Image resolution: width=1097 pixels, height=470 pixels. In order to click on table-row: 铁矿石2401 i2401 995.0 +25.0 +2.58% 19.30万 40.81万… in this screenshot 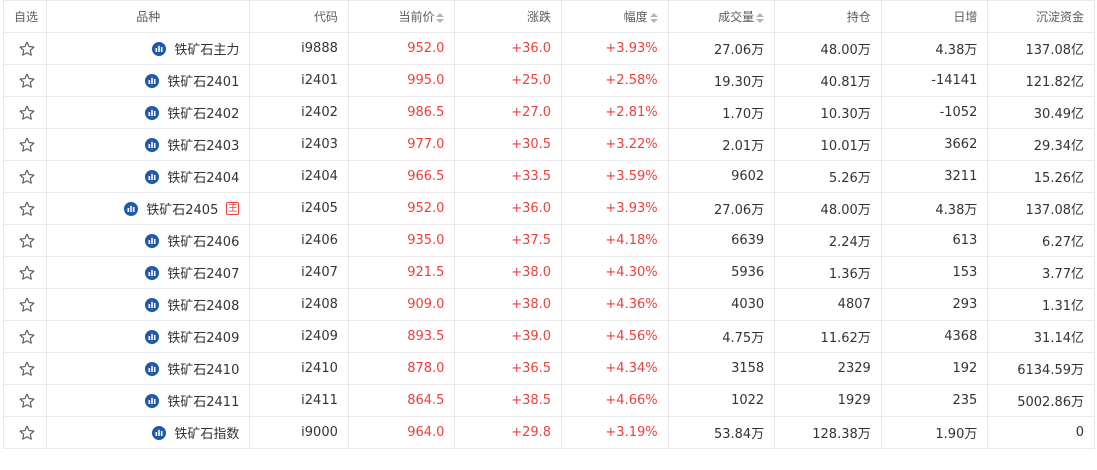, I will do `click(548, 80)`.